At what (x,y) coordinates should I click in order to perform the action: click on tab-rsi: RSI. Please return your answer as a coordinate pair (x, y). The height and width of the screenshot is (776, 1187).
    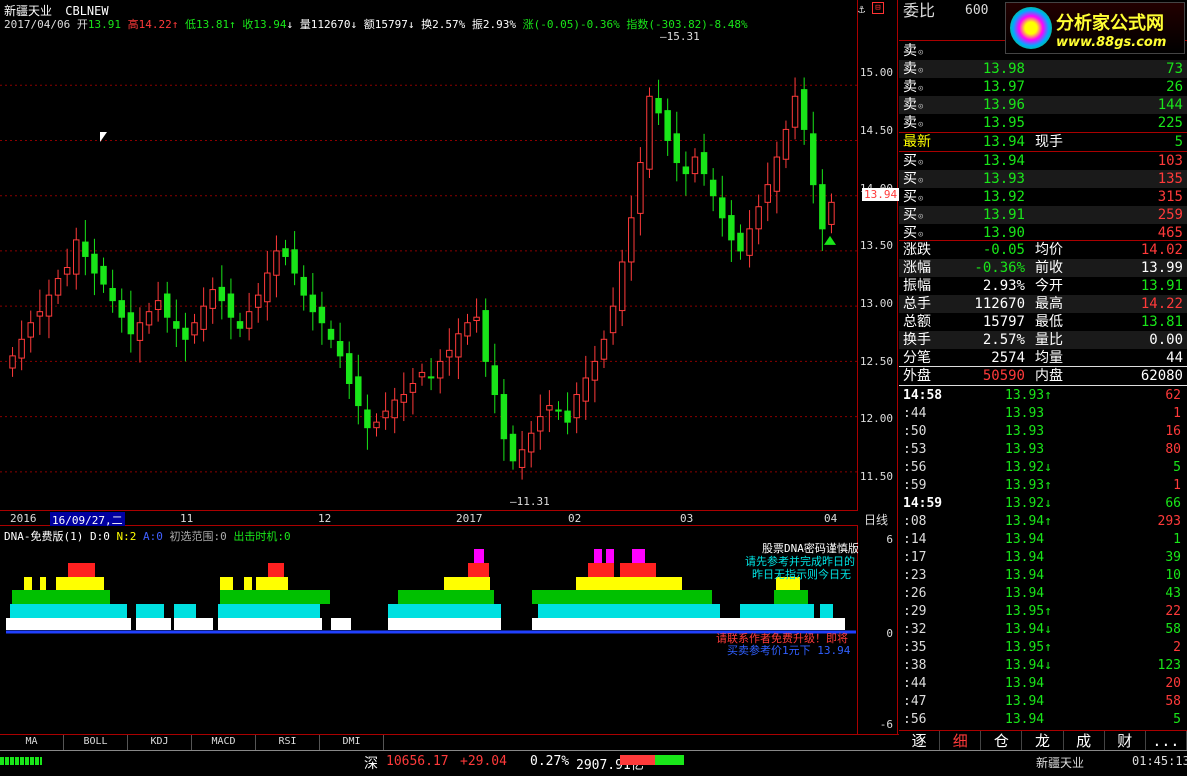
    Looking at the image, I should click on (288, 742).